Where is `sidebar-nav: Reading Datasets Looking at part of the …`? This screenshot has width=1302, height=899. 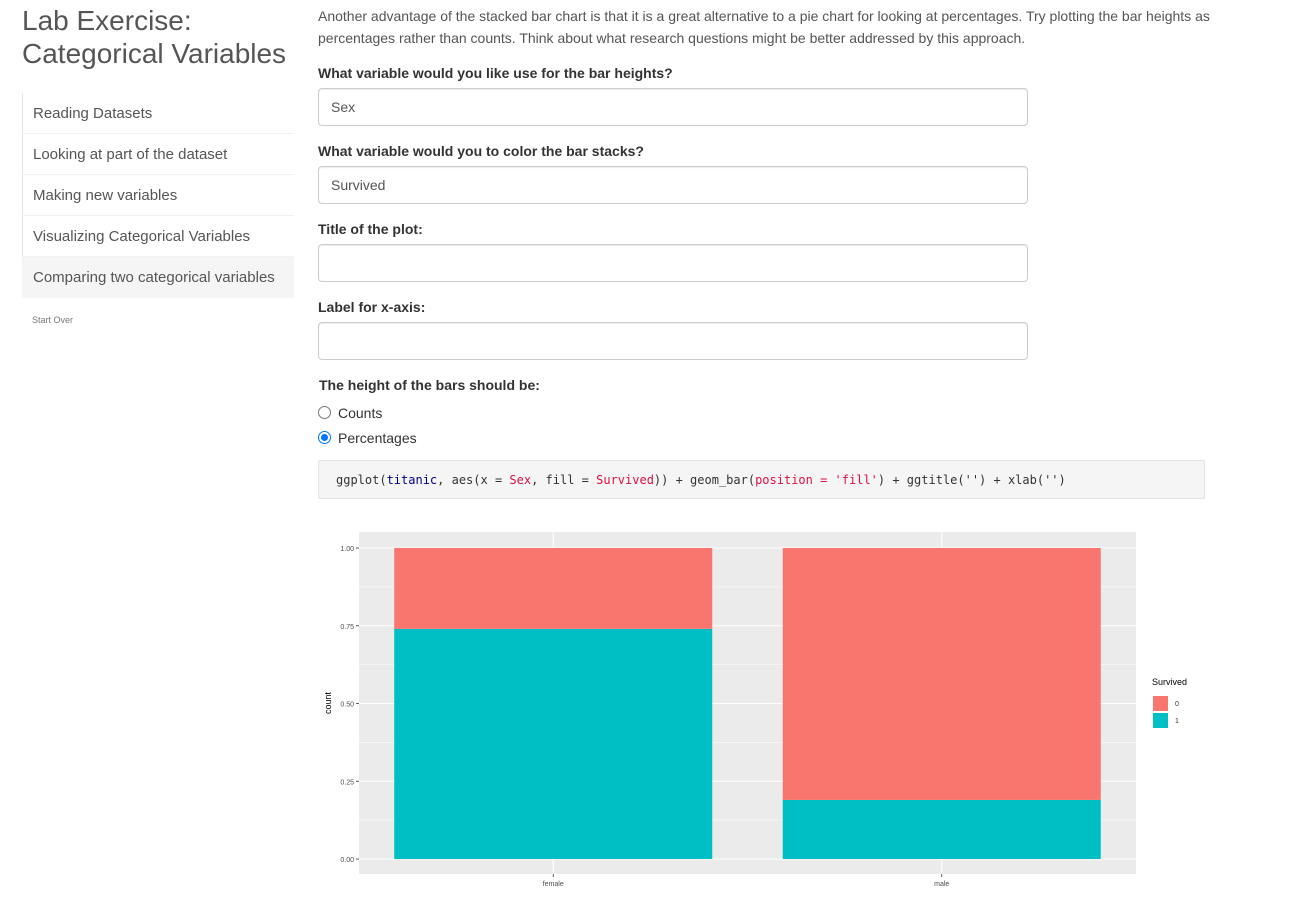 sidebar-nav: Reading Datasets Looking at part of the … is located at coordinates (158, 195).